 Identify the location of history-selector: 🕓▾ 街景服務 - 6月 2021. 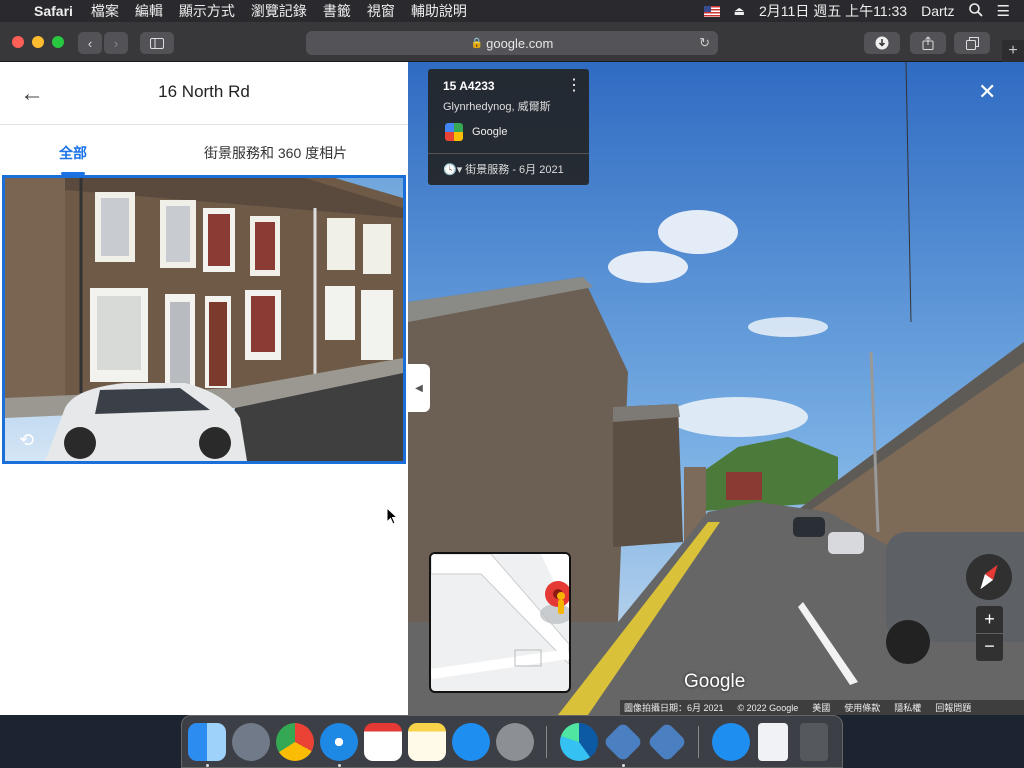
(503, 169).